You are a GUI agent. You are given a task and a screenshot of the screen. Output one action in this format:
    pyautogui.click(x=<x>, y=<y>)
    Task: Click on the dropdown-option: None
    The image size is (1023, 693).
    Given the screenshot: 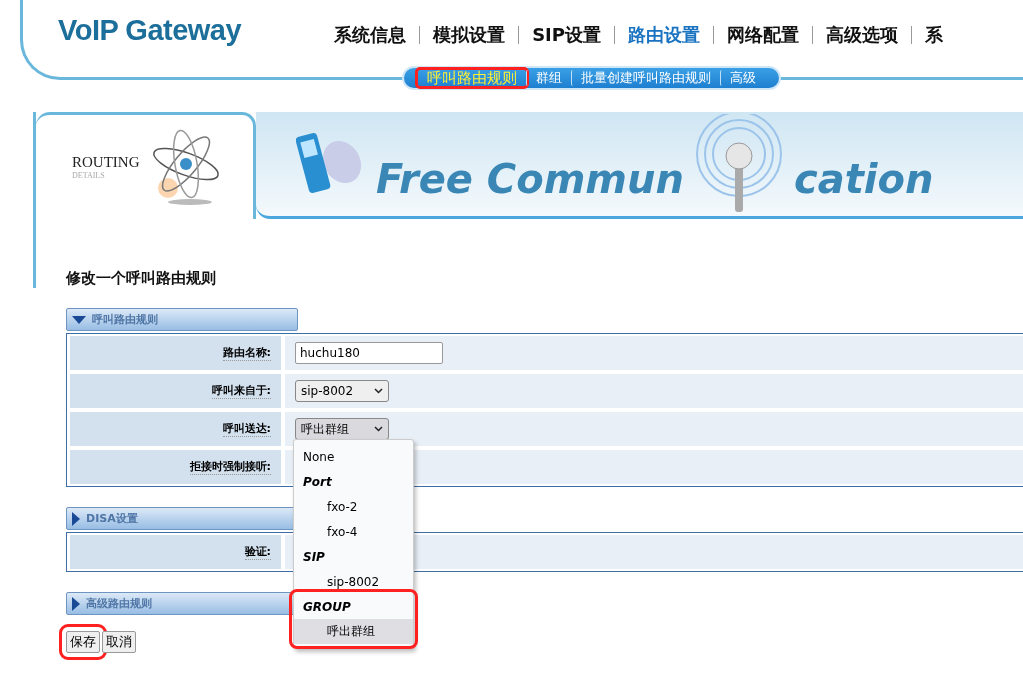 What is the action you would take?
    pyautogui.click(x=353, y=456)
    